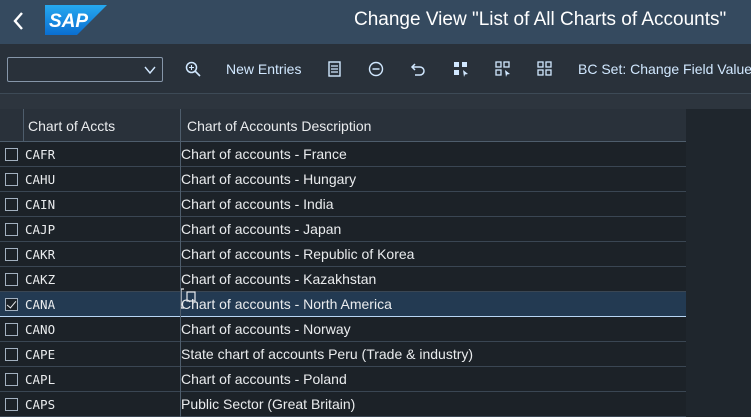 The height and width of the screenshot is (417, 751). I want to click on undo-icon, so click(418, 69).